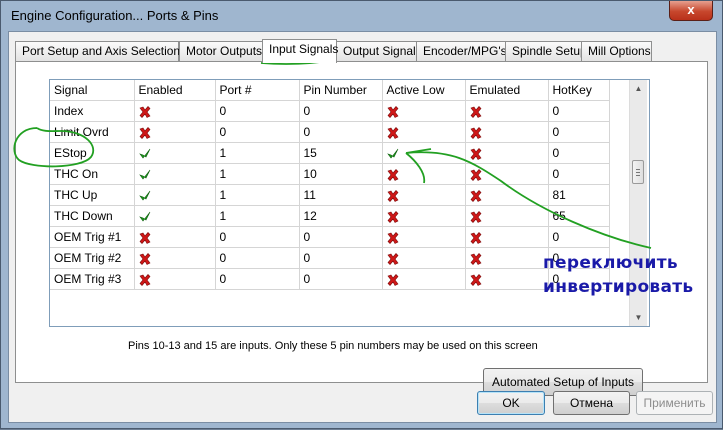 The height and width of the screenshot is (430, 723). What do you see at coordinates (638, 317) in the screenshot?
I see `scroll-down-arrow-icon: ▼` at bounding box center [638, 317].